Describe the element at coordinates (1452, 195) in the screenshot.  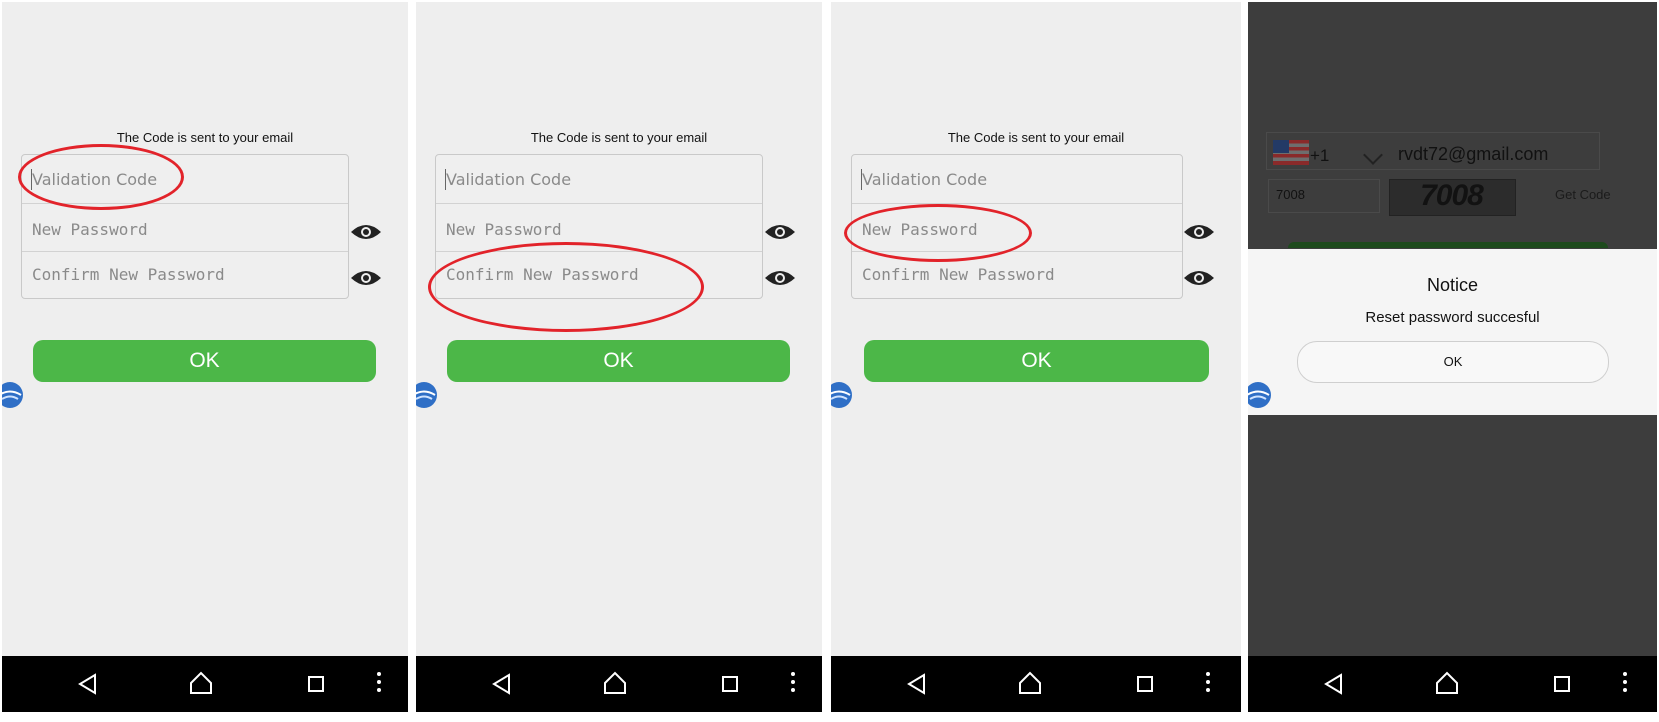
I see `captcha-text: 7008` at that location.